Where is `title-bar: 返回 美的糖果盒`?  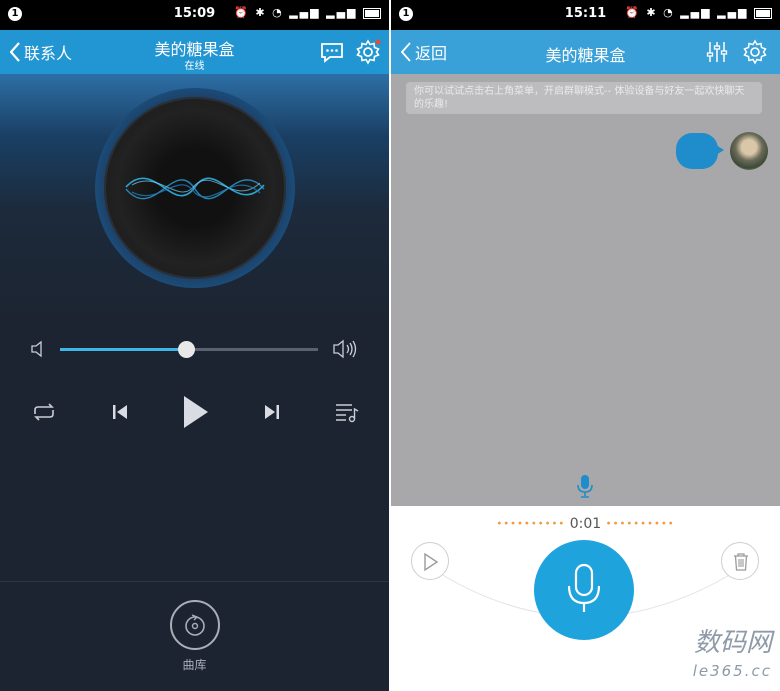 title-bar: 返回 美的糖果盒 is located at coordinates (585, 52).